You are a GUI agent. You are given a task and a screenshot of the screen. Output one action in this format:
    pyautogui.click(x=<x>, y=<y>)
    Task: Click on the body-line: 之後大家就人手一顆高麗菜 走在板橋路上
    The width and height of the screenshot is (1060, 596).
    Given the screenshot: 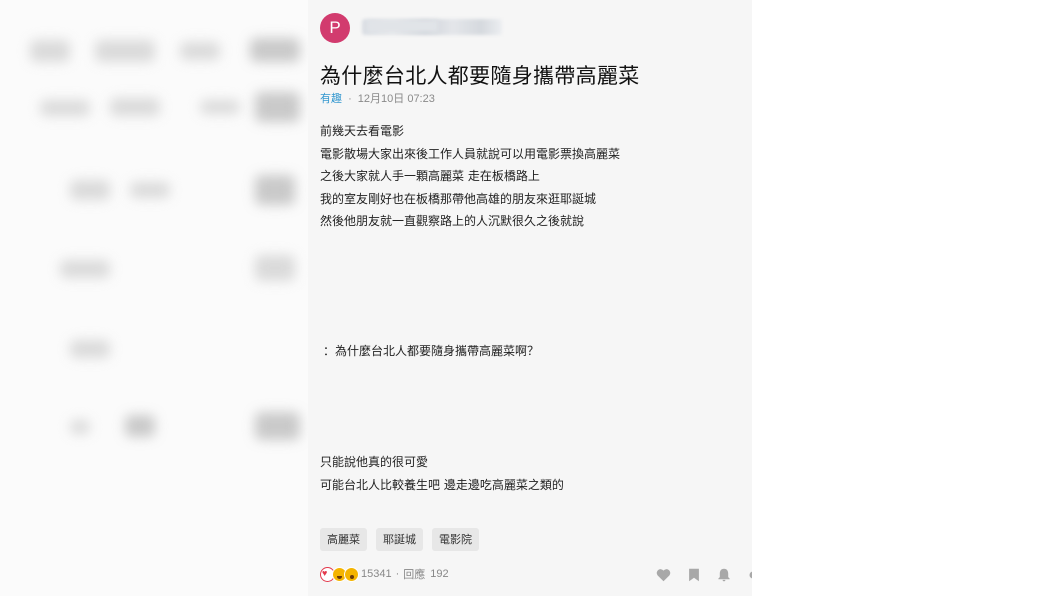 What is the action you would take?
    pyautogui.click(x=430, y=176)
    